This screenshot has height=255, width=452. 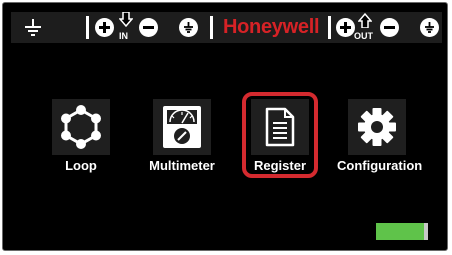 I want to click on battery-fill, so click(x=400, y=231).